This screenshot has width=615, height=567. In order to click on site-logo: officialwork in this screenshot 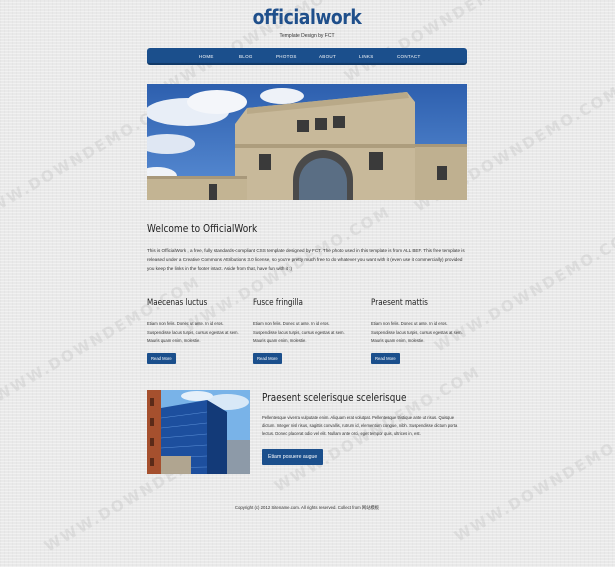, I will do `click(306, 17)`.